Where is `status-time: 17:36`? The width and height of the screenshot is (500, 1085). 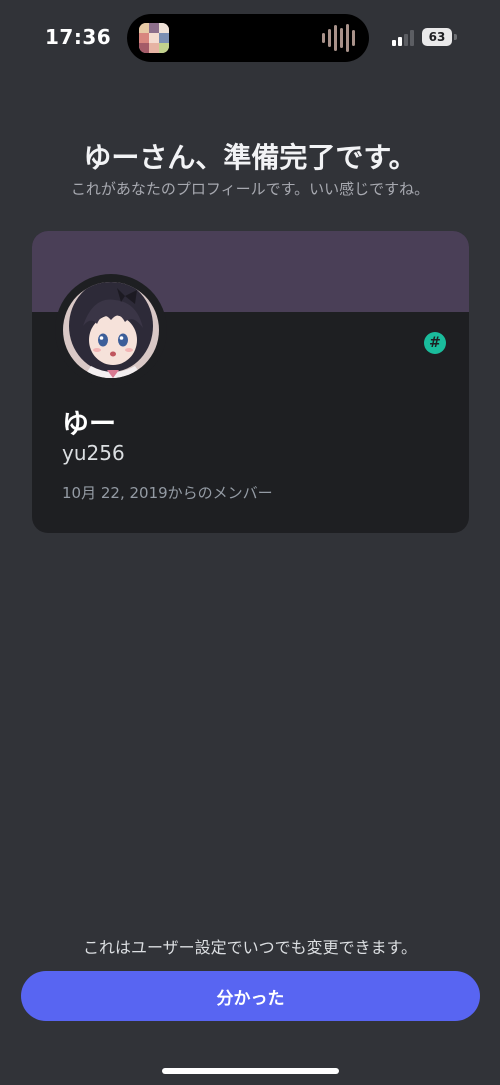
status-time: 17:36 is located at coordinates (78, 37).